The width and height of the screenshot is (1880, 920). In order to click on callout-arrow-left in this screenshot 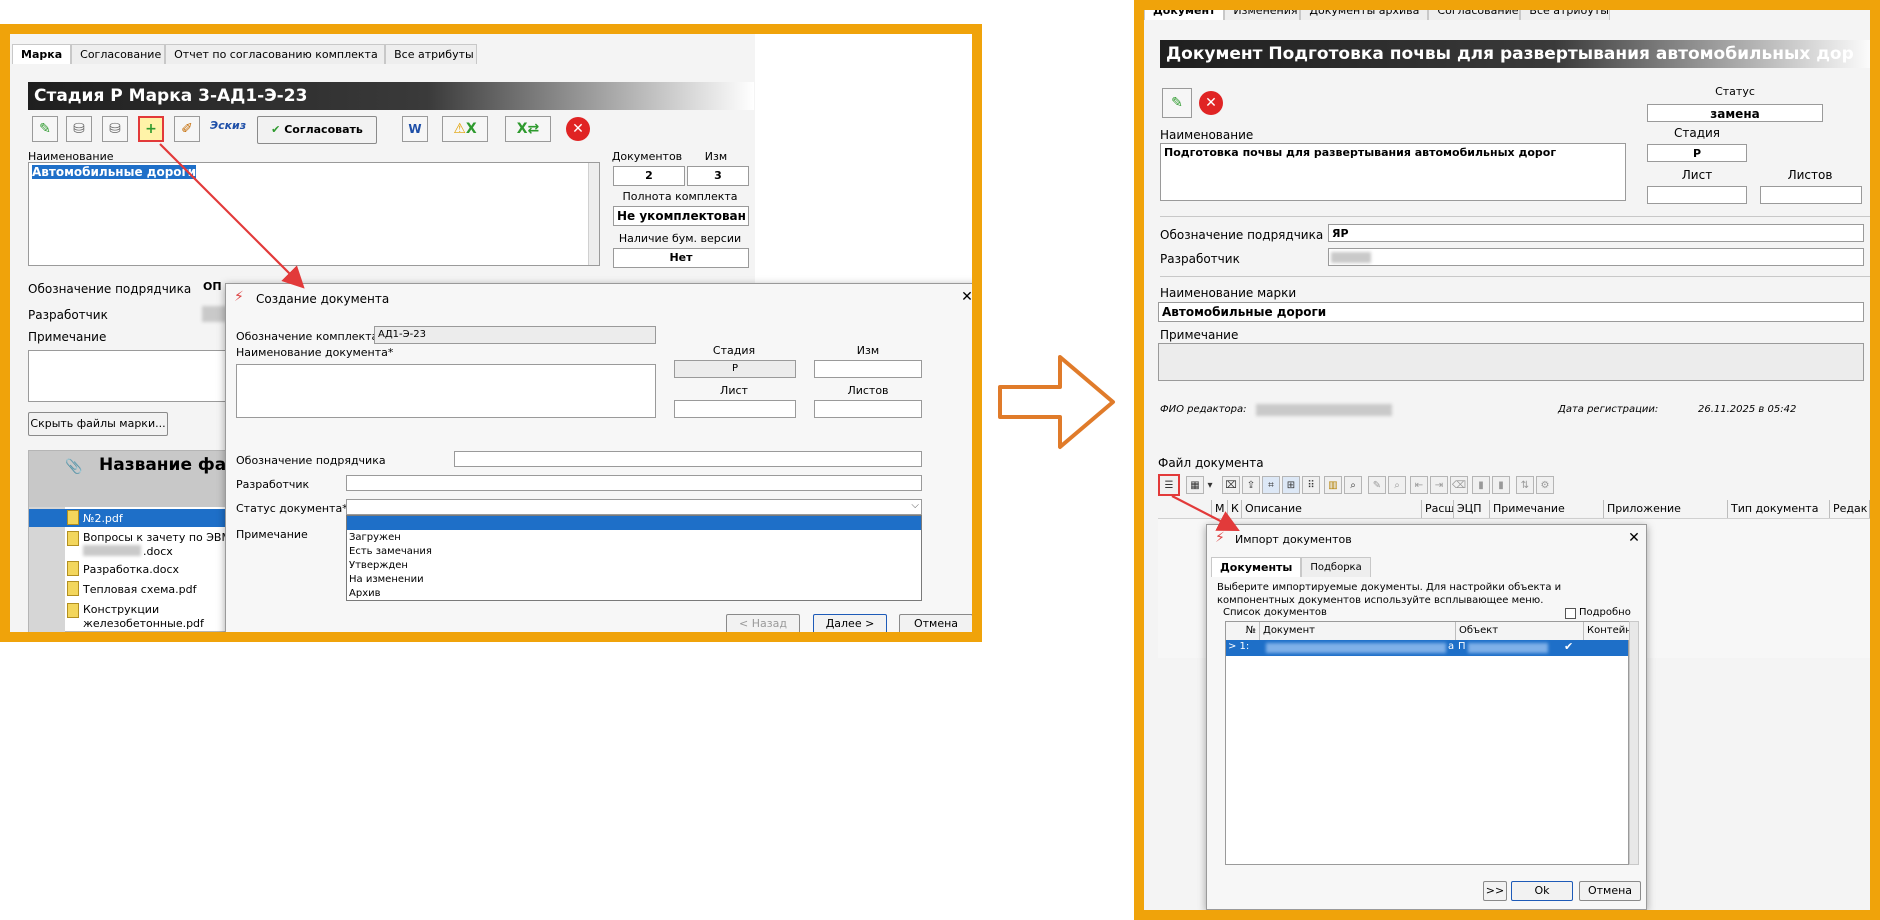, I will do `click(232, 216)`.